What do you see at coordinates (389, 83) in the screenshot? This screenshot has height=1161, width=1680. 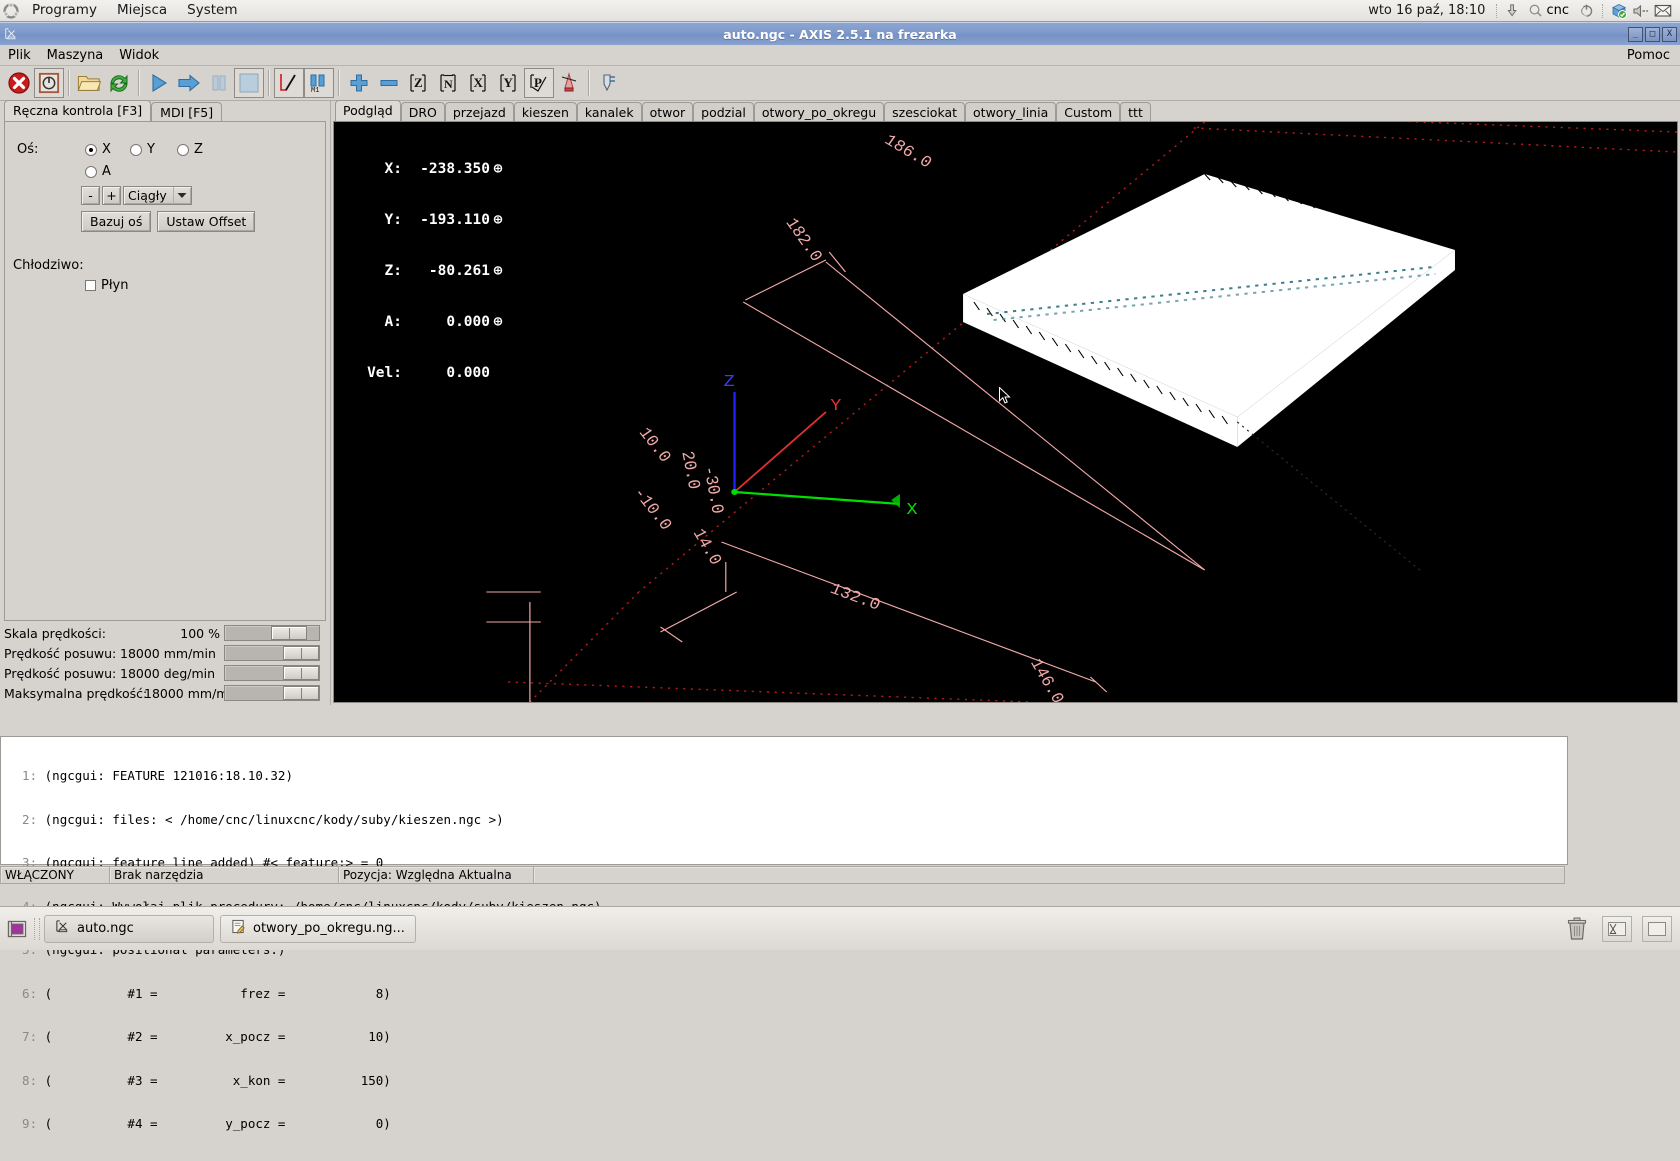 I see `zoom-out-button` at bounding box center [389, 83].